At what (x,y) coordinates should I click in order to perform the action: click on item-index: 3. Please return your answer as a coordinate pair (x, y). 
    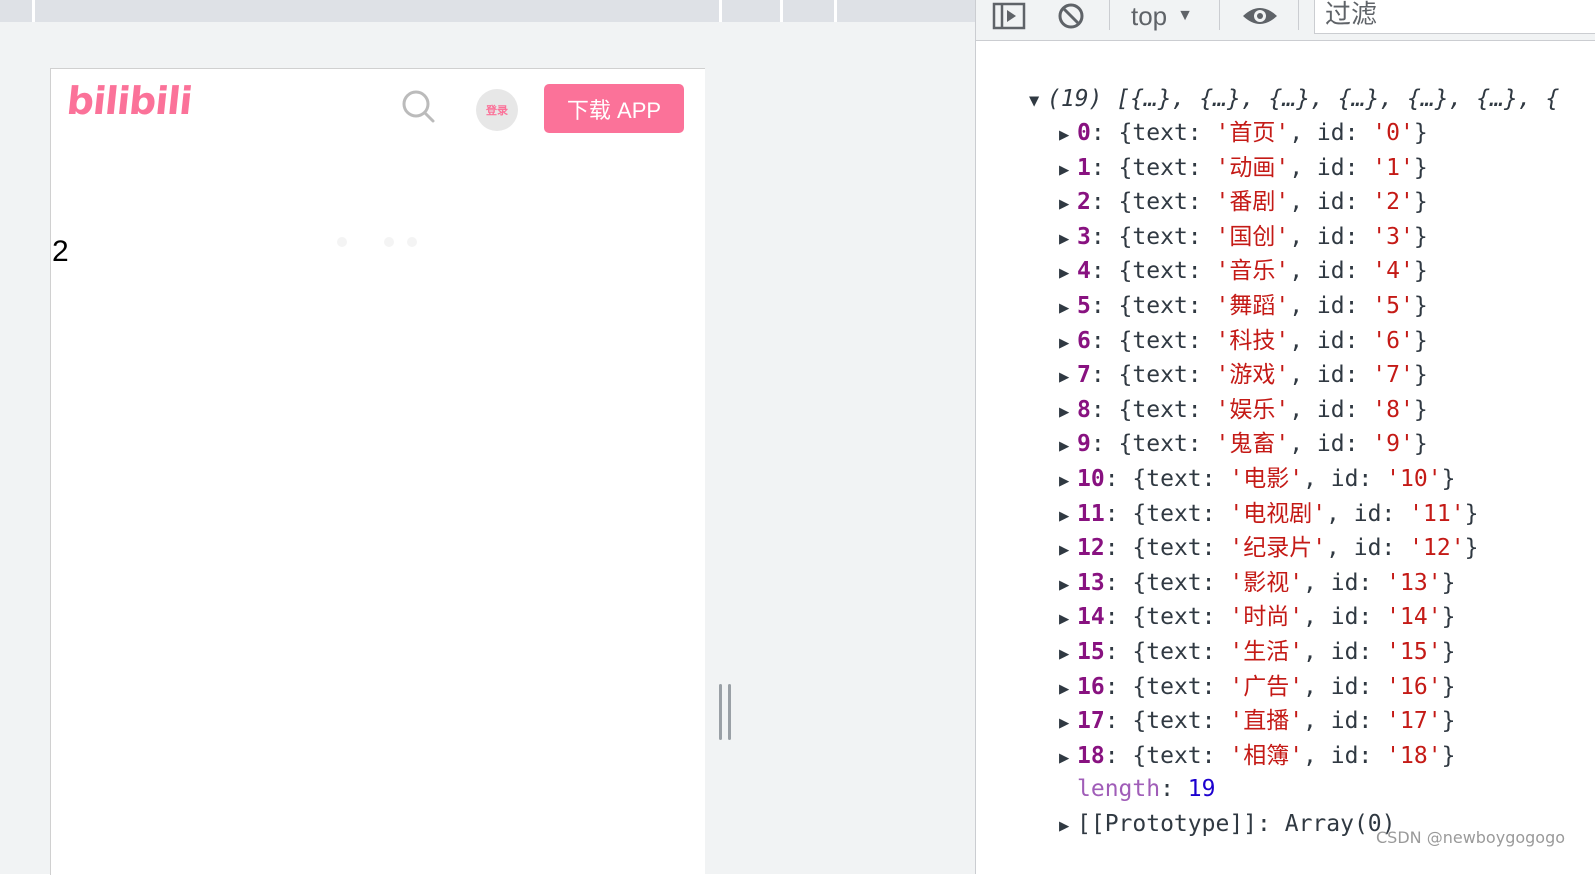
    Looking at the image, I should click on (1084, 236).